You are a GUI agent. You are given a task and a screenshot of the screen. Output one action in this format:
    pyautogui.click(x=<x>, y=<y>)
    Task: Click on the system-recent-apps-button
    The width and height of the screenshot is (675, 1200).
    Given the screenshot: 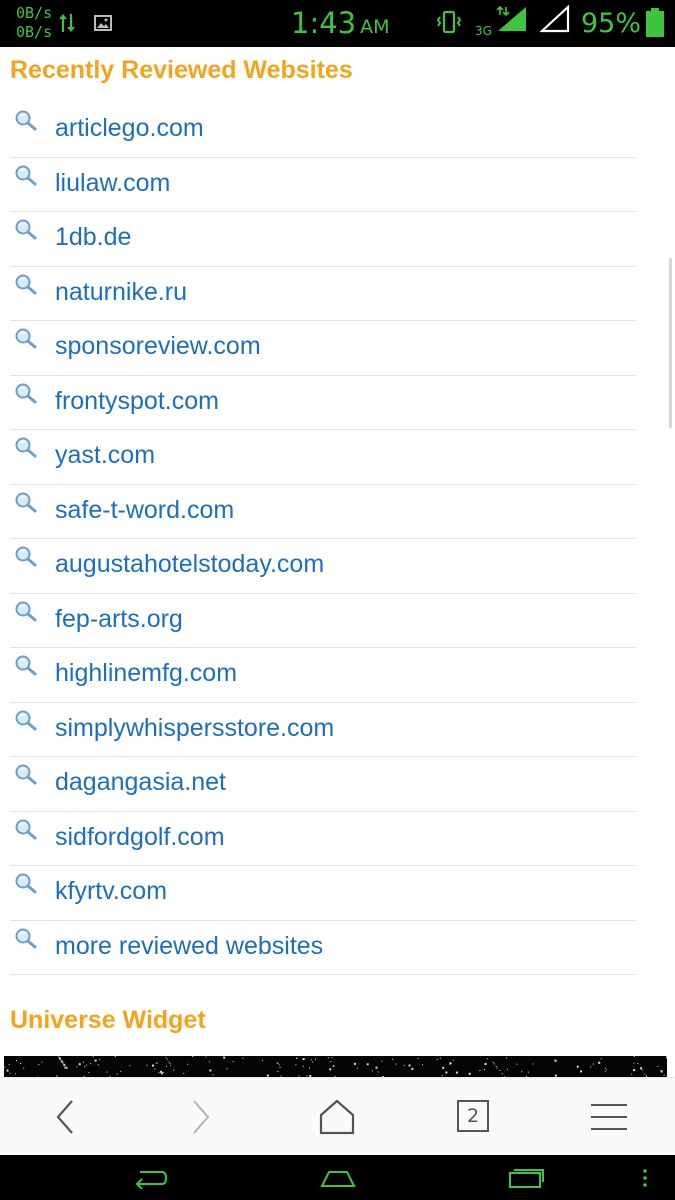 What is the action you would take?
    pyautogui.click(x=526, y=1178)
    